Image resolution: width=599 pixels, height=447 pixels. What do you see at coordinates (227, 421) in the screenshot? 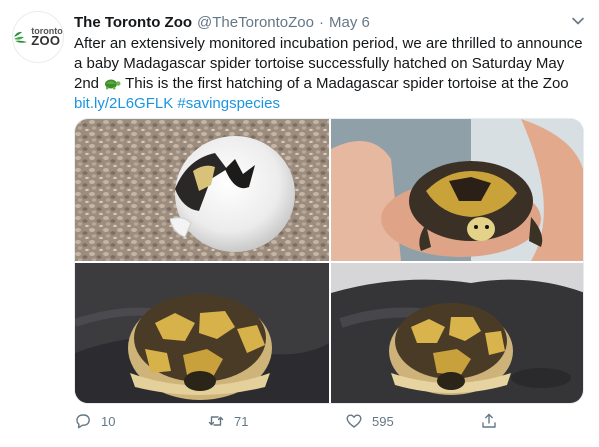
I see `retweet-button: 71` at bounding box center [227, 421].